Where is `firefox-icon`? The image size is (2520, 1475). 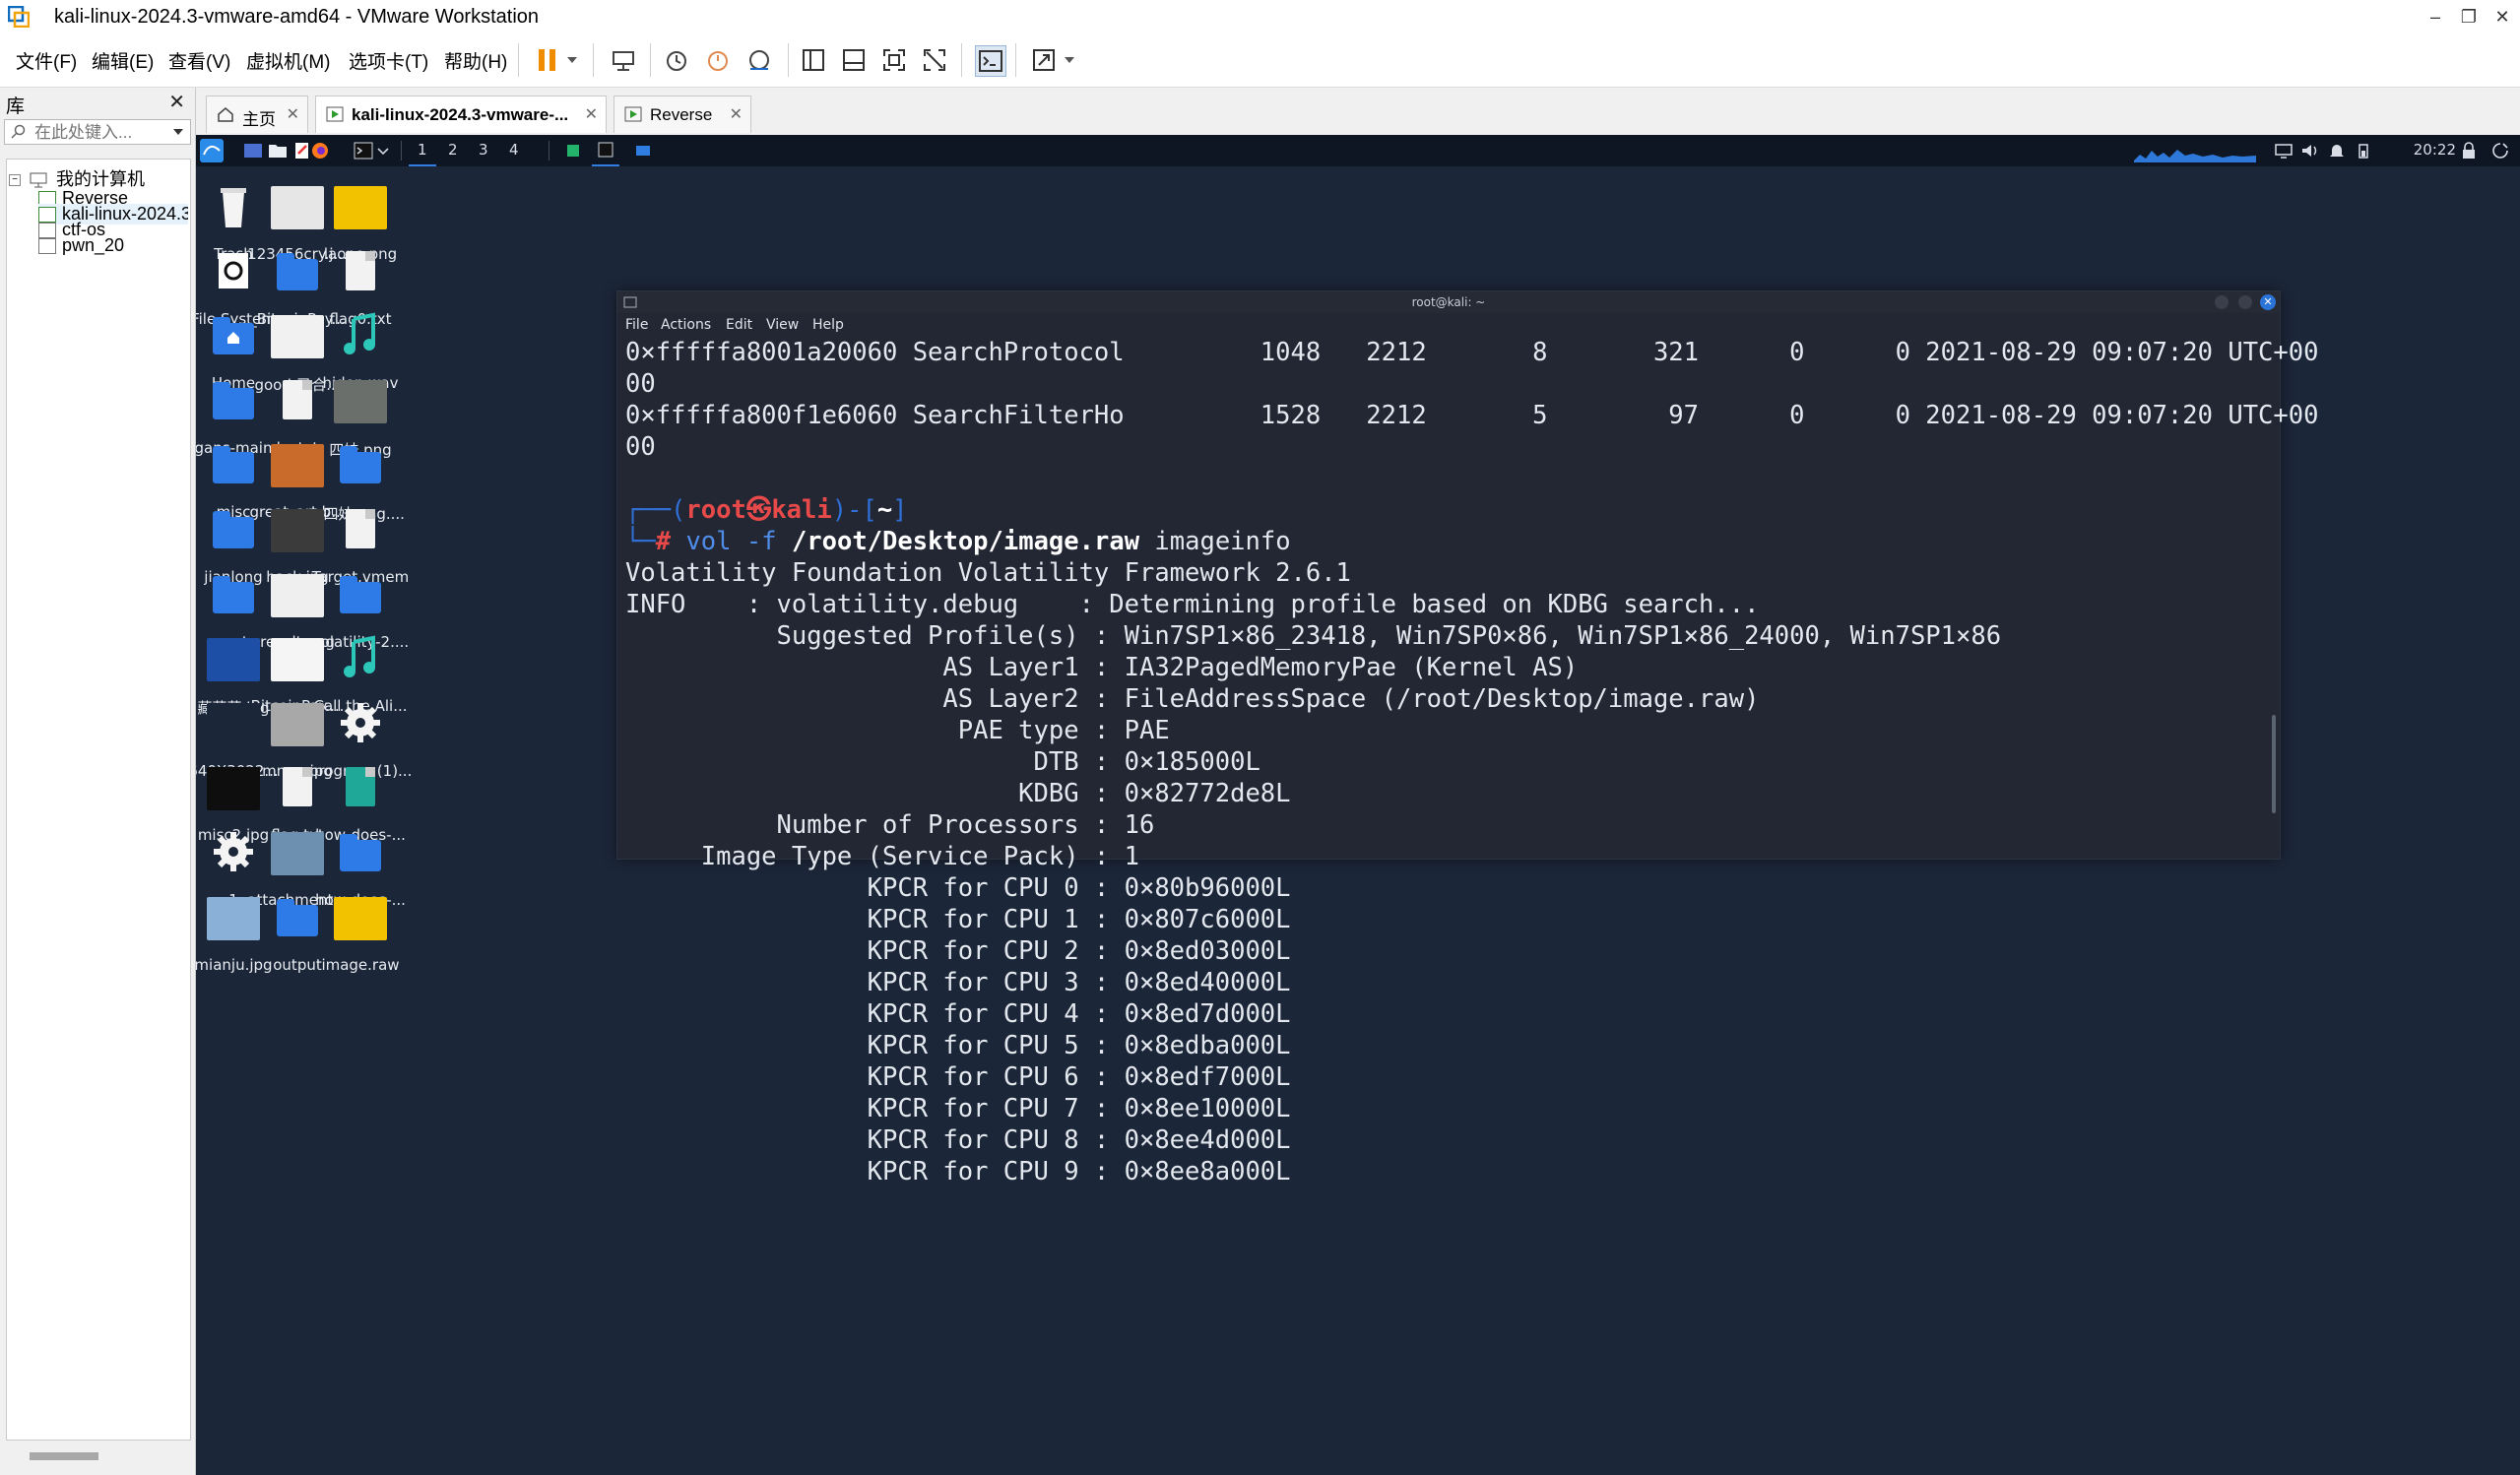
firefox-icon is located at coordinates (320, 151).